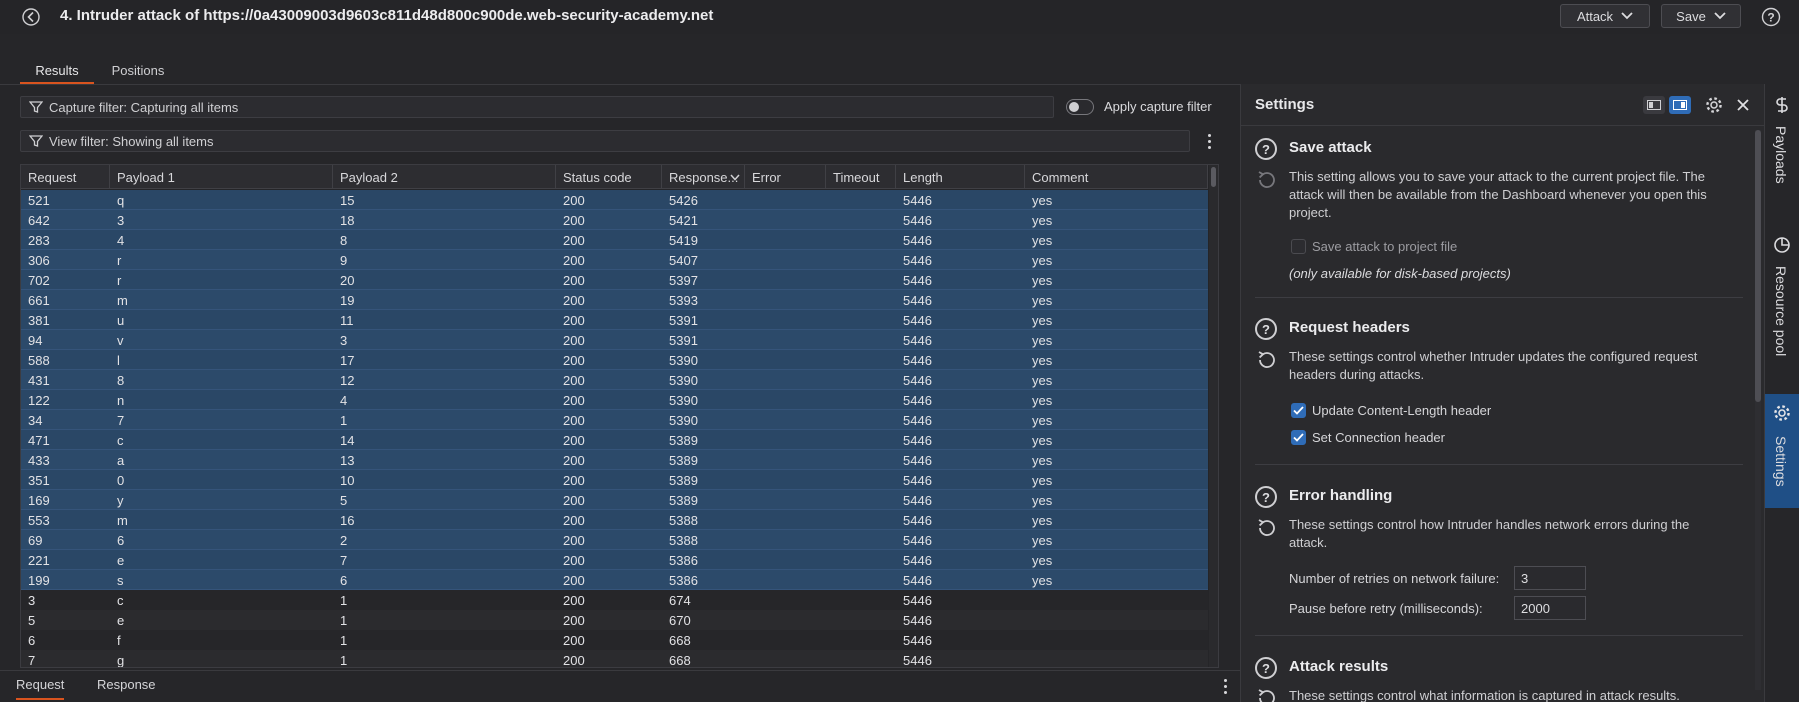 Image resolution: width=1799 pixels, height=702 pixels. Describe the element at coordinates (1385, 246) in the screenshot. I see `save-attack-checkbox-label: Save attack to project file` at that location.